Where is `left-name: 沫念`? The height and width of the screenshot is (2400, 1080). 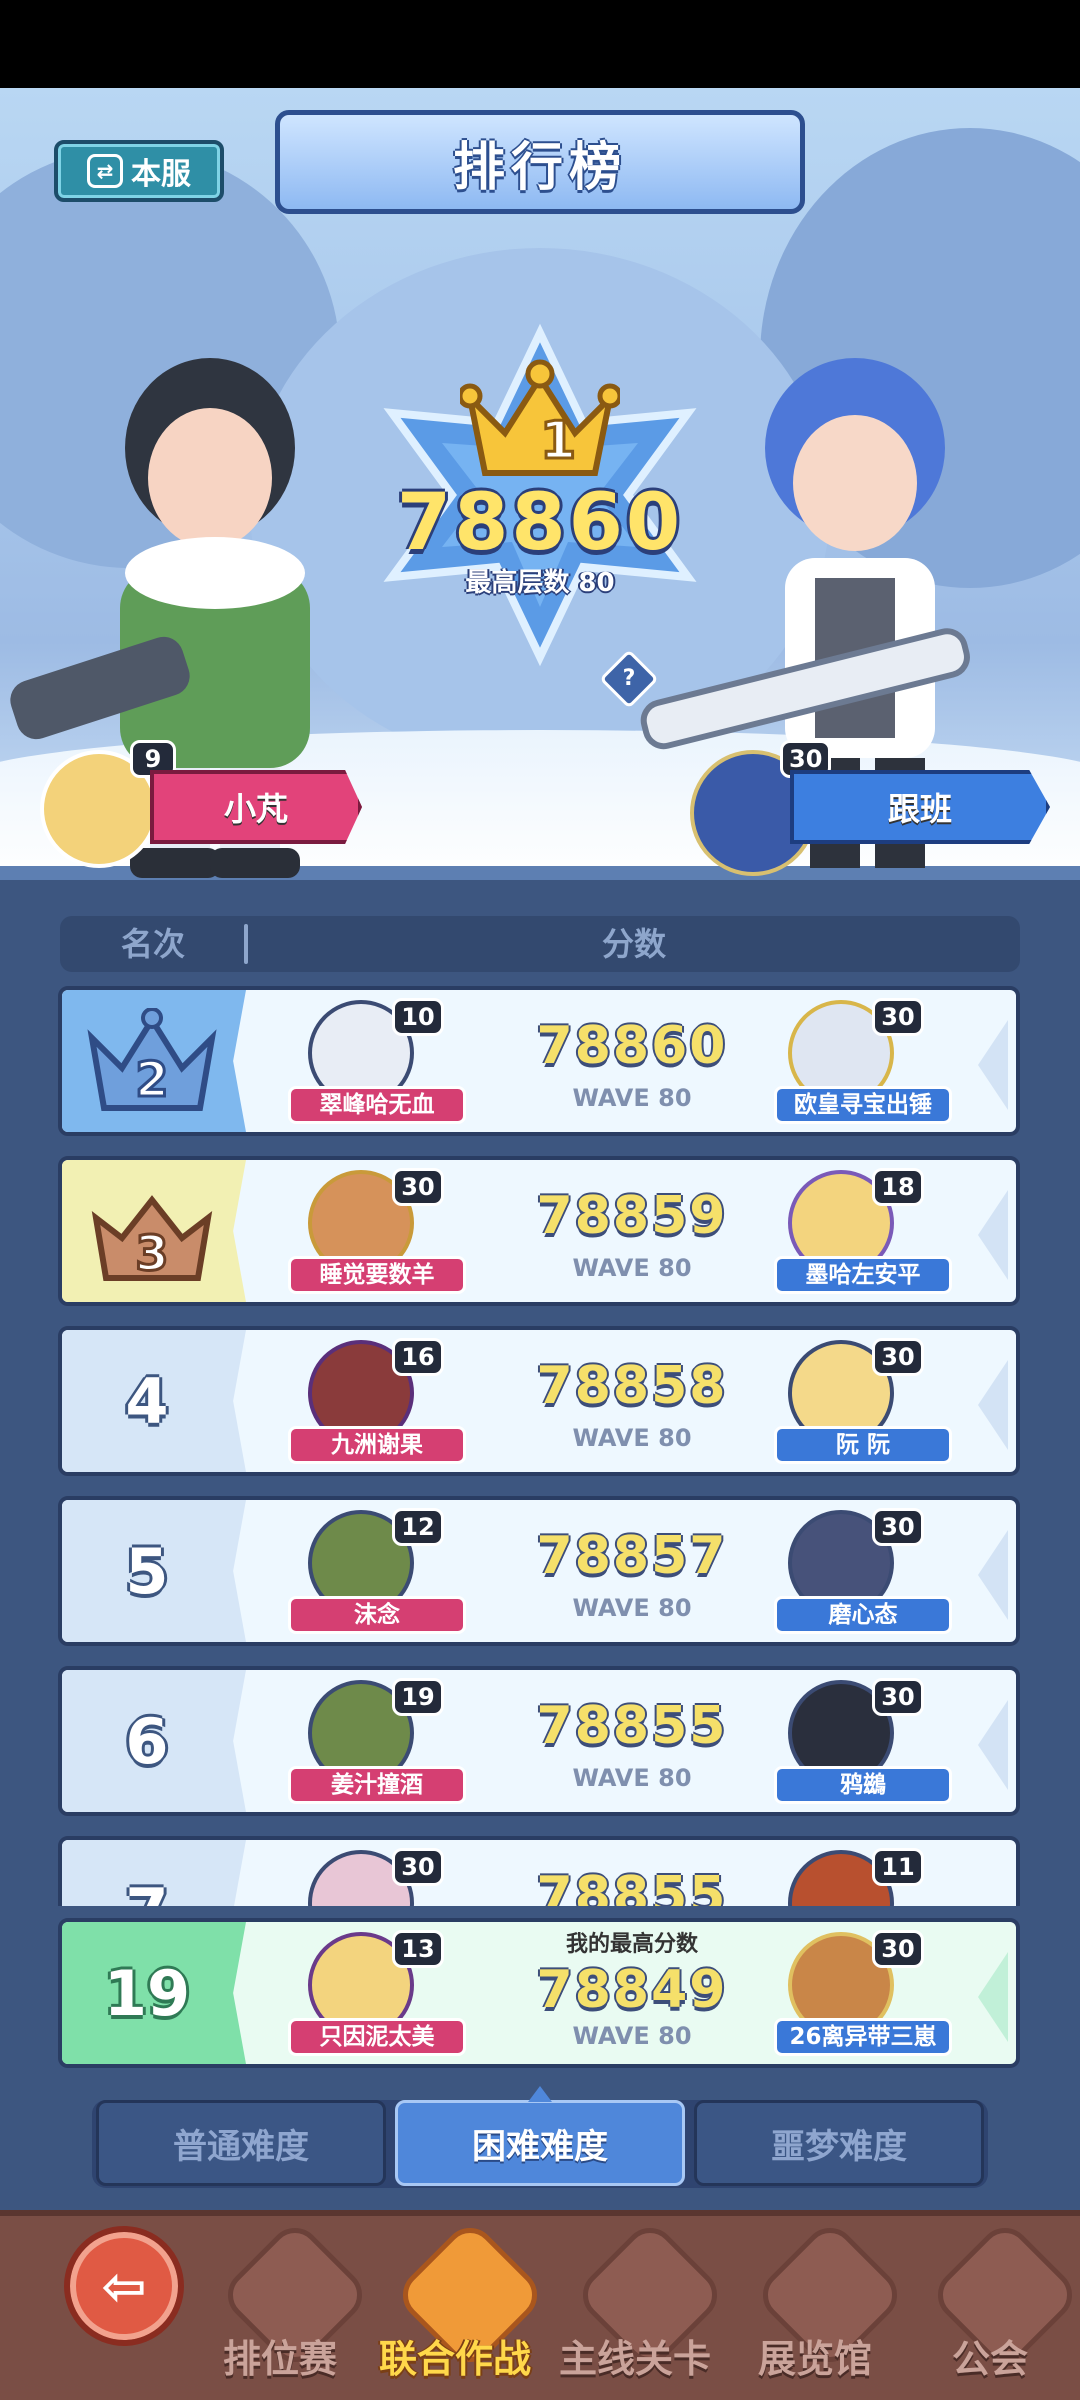
left-name: 沫念 is located at coordinates (377, 1615).